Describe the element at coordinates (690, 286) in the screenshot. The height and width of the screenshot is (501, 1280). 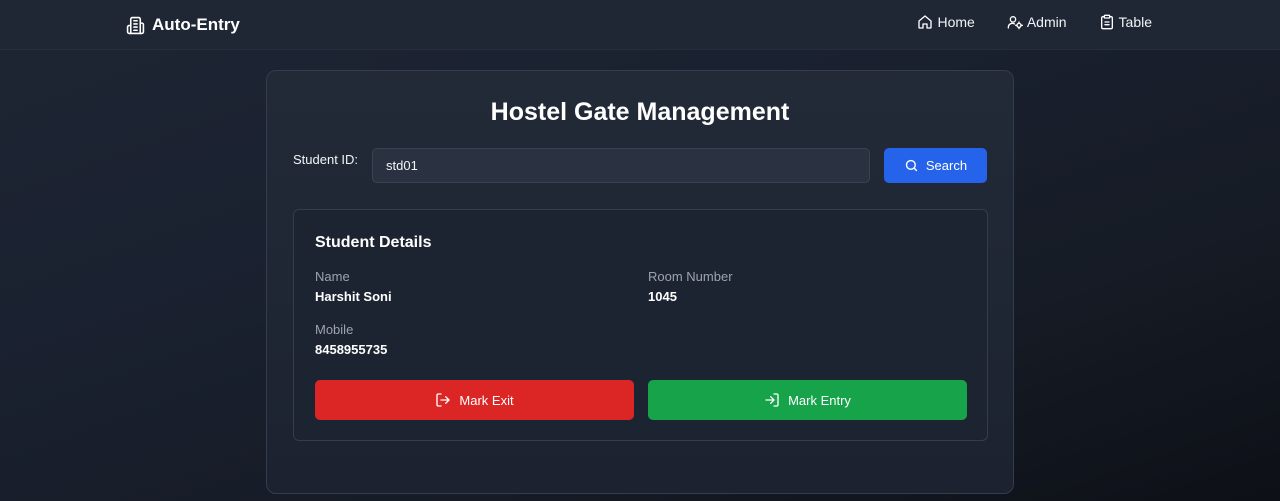
I see `room-number-field: Room Number 1045` at that location.